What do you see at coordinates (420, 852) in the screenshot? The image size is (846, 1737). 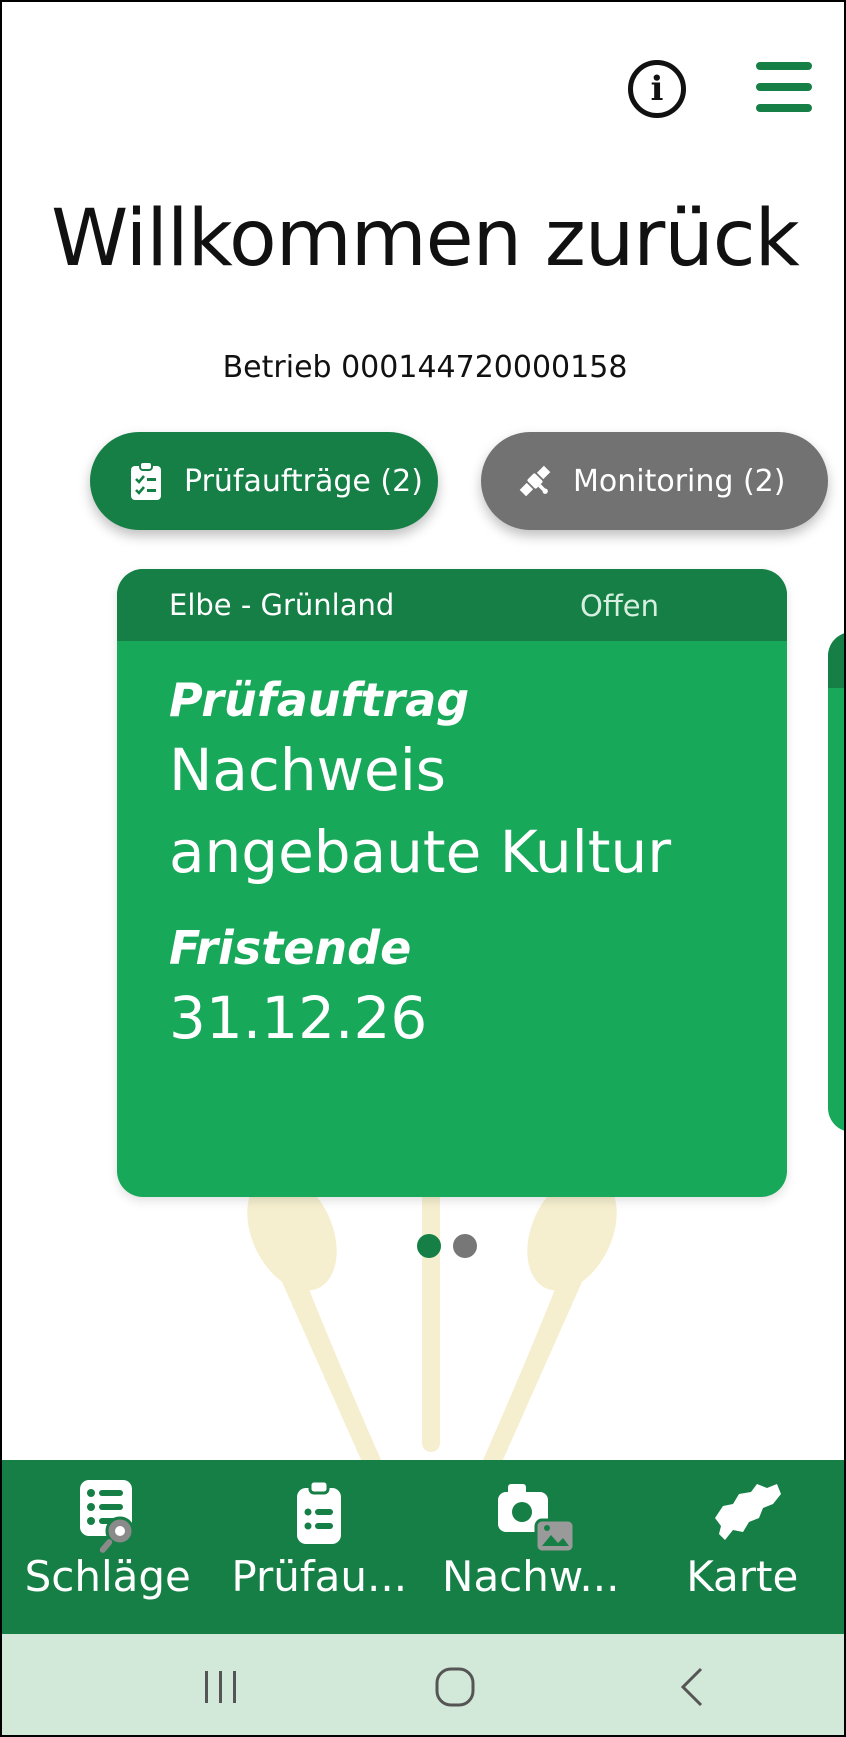 I see `card-type-value-line2: angebaute Kultur` at bounding box center [420, 852].